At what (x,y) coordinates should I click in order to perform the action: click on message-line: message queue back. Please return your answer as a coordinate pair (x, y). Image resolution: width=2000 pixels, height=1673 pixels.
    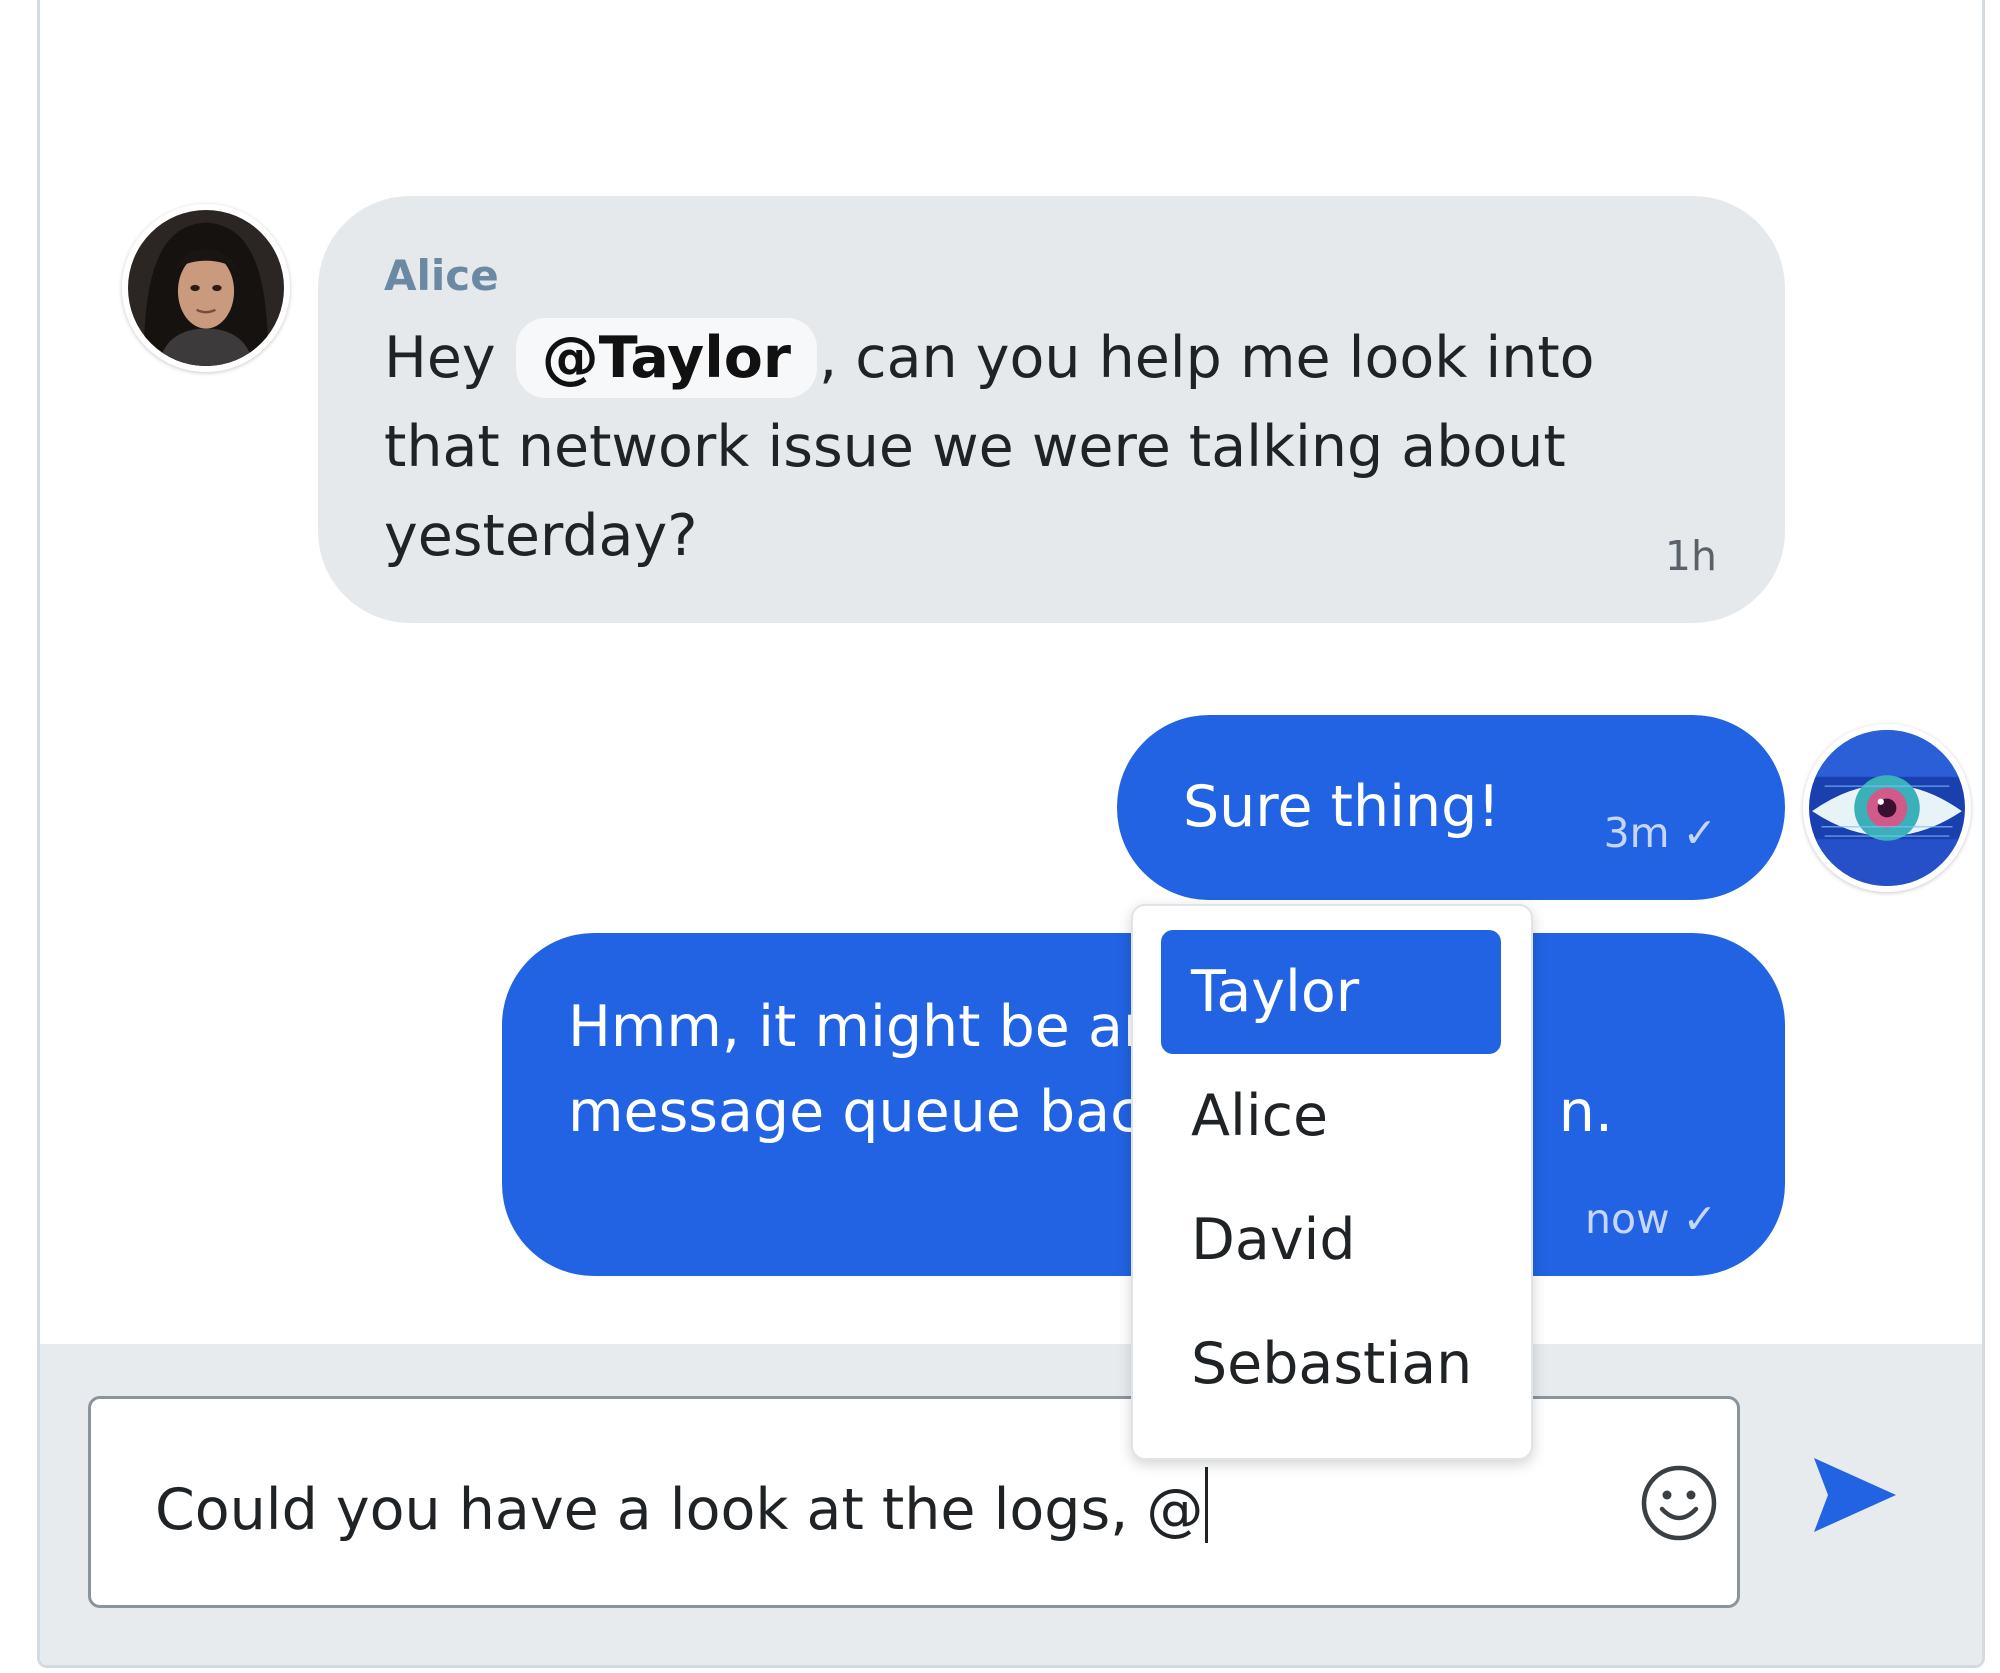
    Looking at the image, I should click on (871, 1112).